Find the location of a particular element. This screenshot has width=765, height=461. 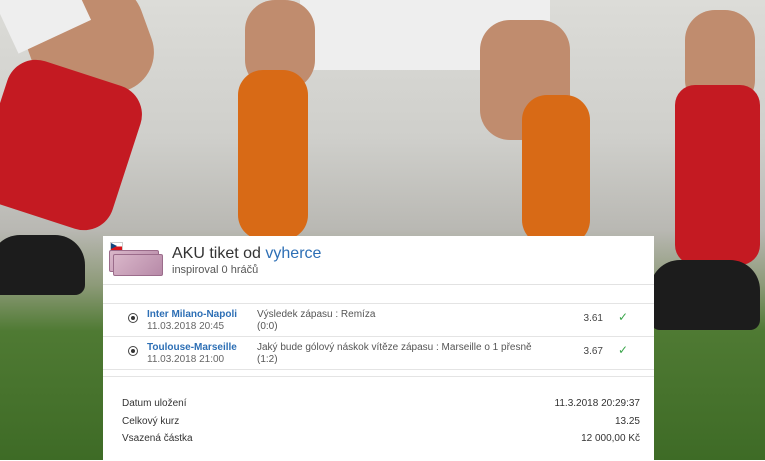

ticket-title-prefix: AKU tiket od is located at coordinates (216, 253).